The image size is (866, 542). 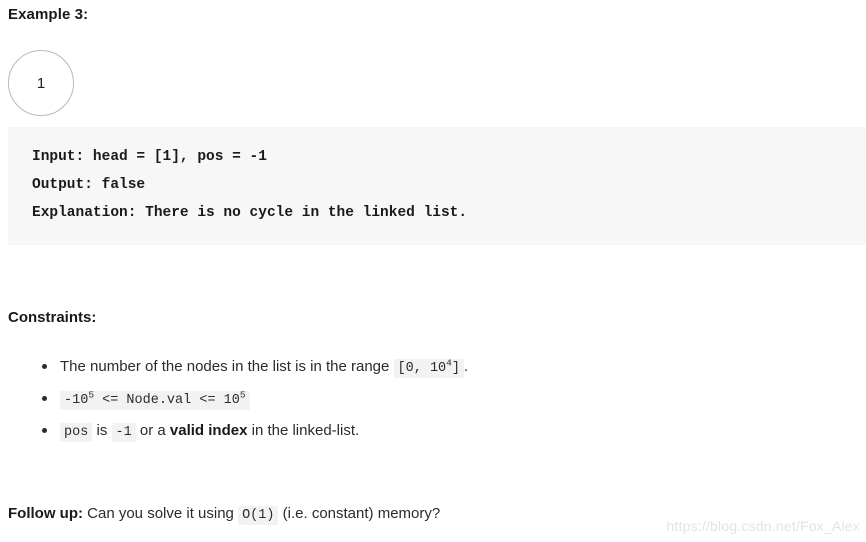 I want to click on code-line-input: Input: head = [1], pos = -1, so click(x=149, y=157).